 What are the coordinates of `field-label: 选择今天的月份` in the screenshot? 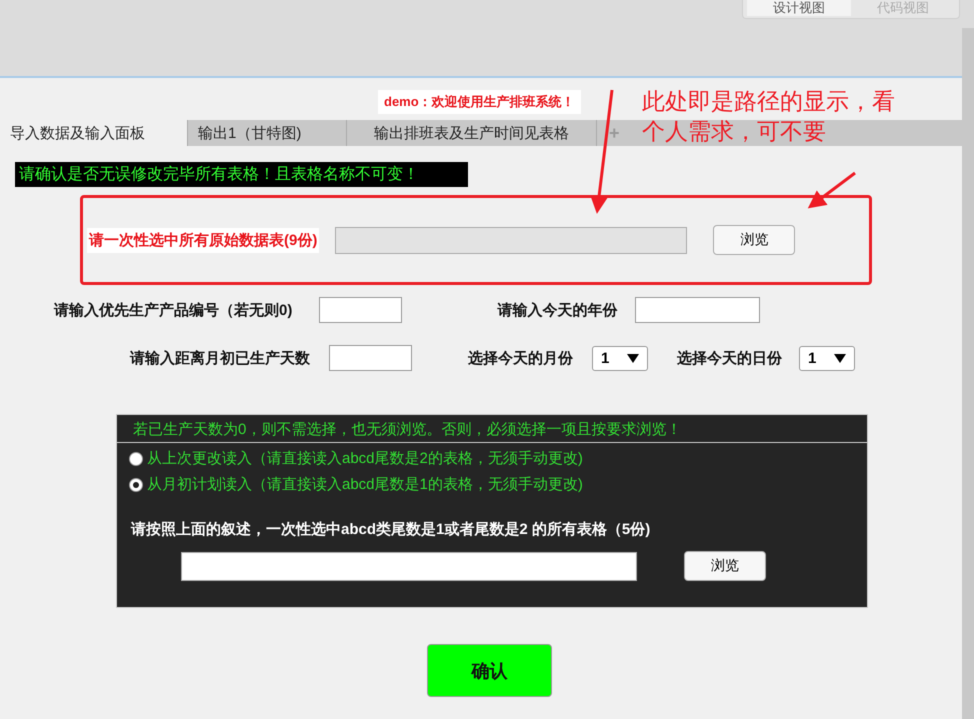 It's located at (520, 358).